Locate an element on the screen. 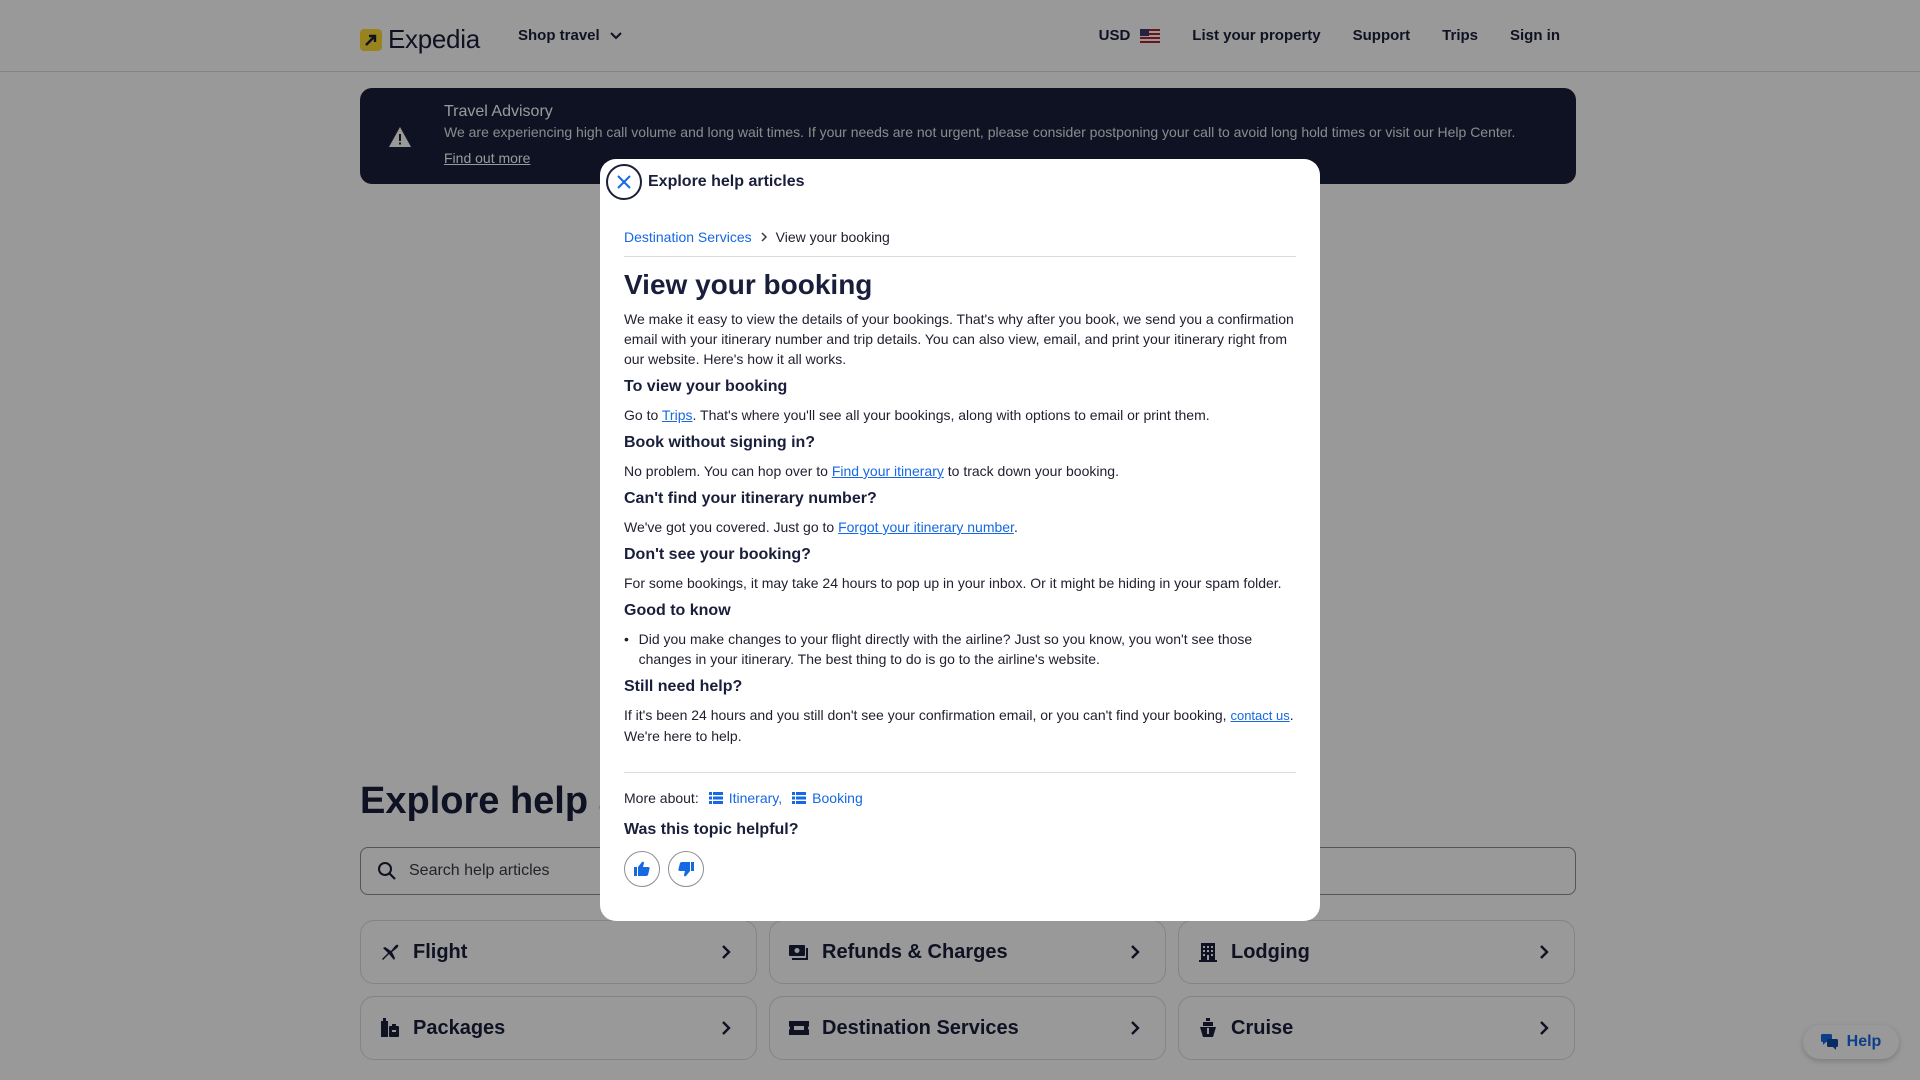  section-heading: To view your booking is located at coordinates (706, 386).